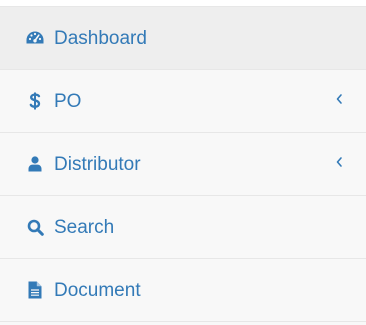 Image resolution: width=366 pixels, height=325 pixels. Describe the element at coordinates (84, 227) in the screenshot. I see `sidebar-item-label: Search` at that location.